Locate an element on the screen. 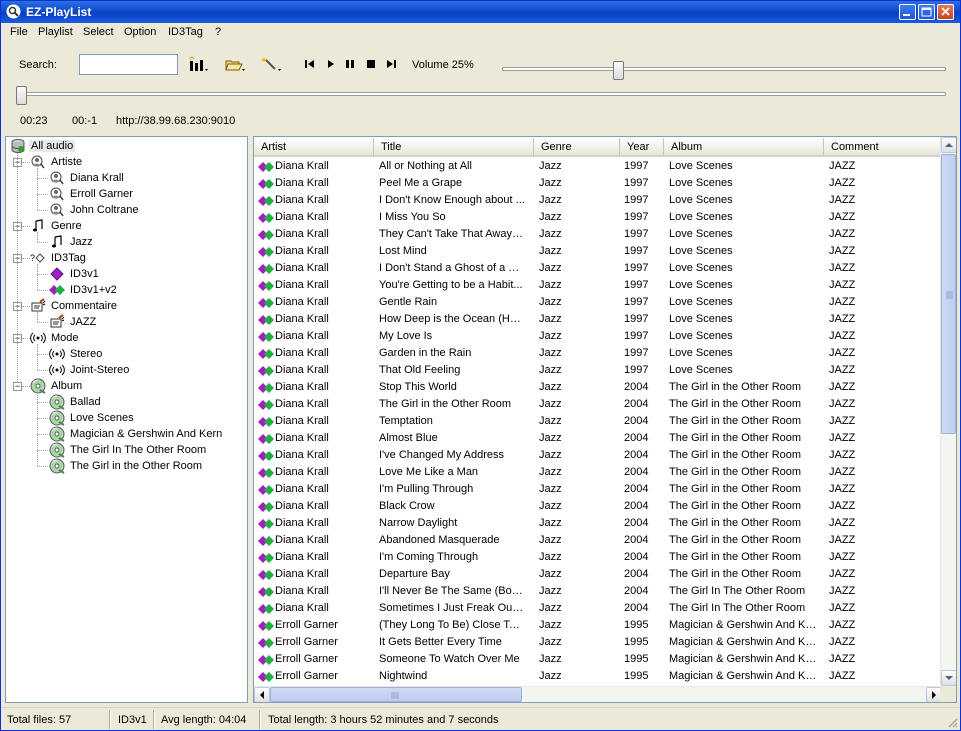  column-header-year: Year is located at coordinates (642, 147).